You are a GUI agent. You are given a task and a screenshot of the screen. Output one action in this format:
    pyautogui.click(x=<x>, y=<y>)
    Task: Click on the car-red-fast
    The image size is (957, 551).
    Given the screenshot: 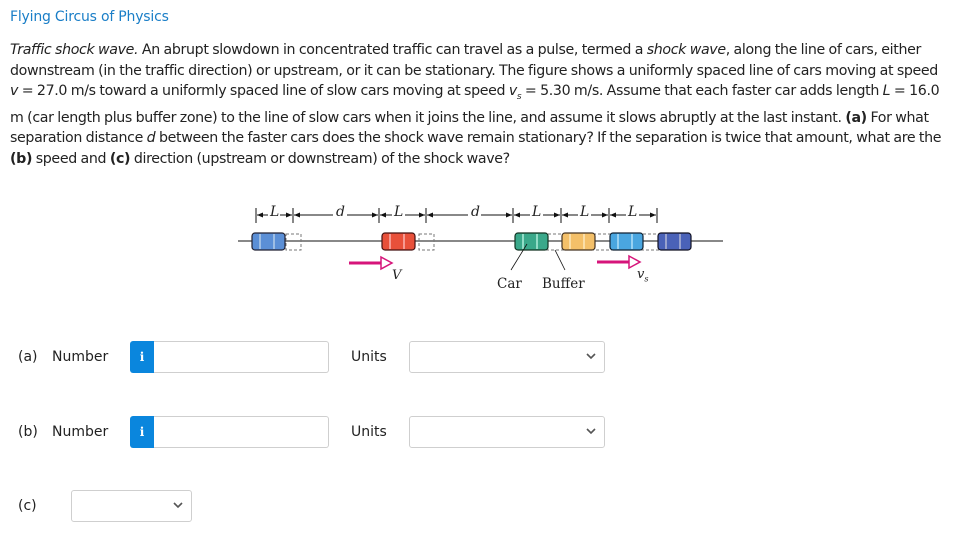 What is the action you would take?
    pyautogui.click(x=398, y=241)
    